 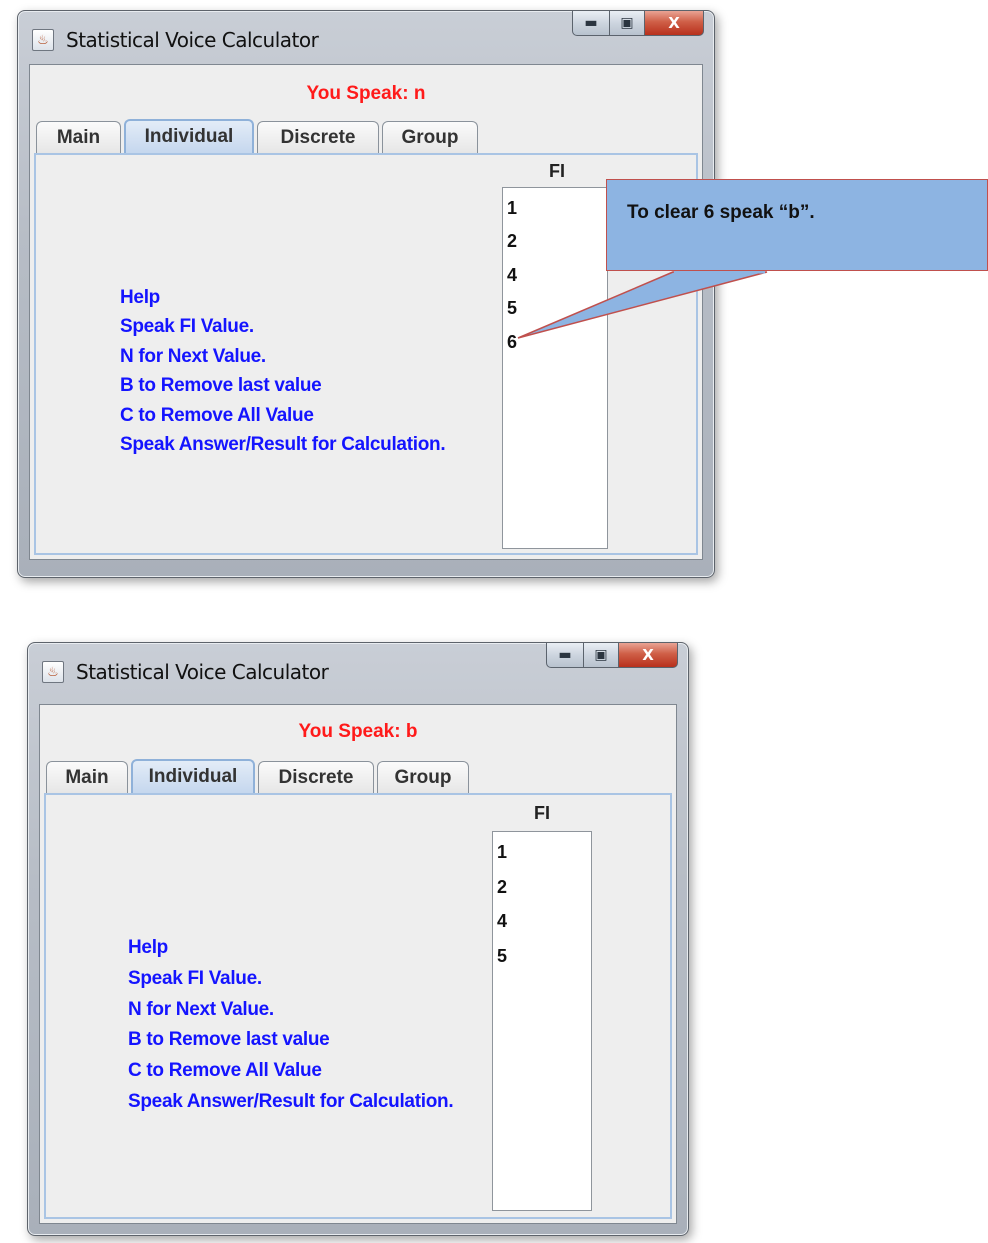 What do you see at coordinates (542, 1021) in the screenshot?
I see `fi-values-list: 1 2 4 5` at bounding box center [542, 1021].